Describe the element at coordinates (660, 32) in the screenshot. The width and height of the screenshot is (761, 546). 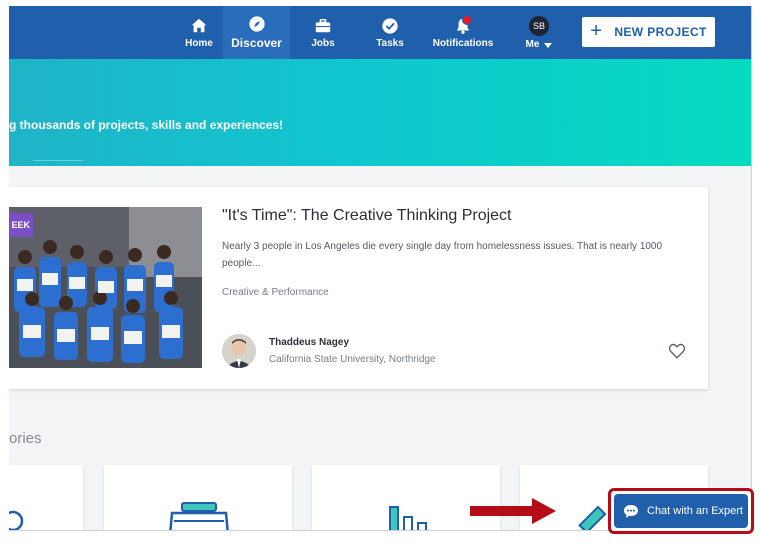
I see `new-project-label: NEW PROJECT` at that location.